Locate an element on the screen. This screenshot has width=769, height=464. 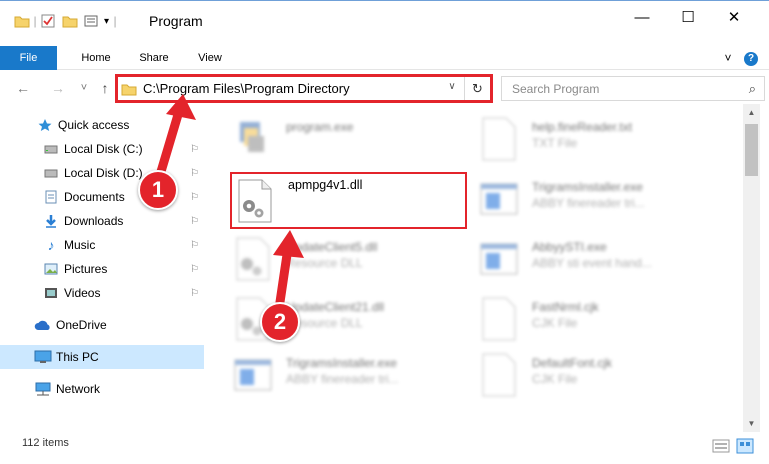
file-description: CJK File is located at coordinates (555, 379).